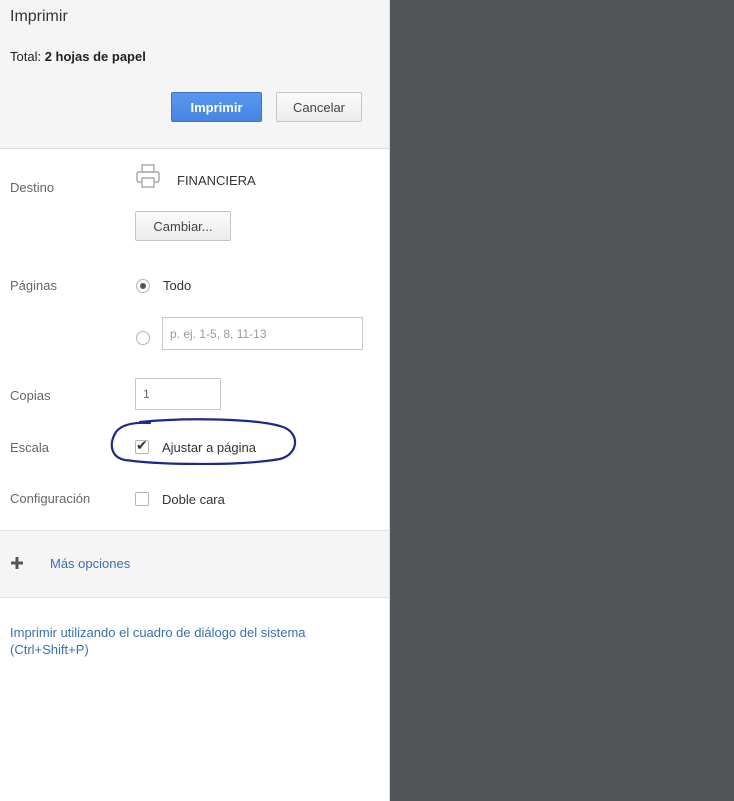 The image size is (734, 801). I want to click on printer-icon, so click(148, 176).